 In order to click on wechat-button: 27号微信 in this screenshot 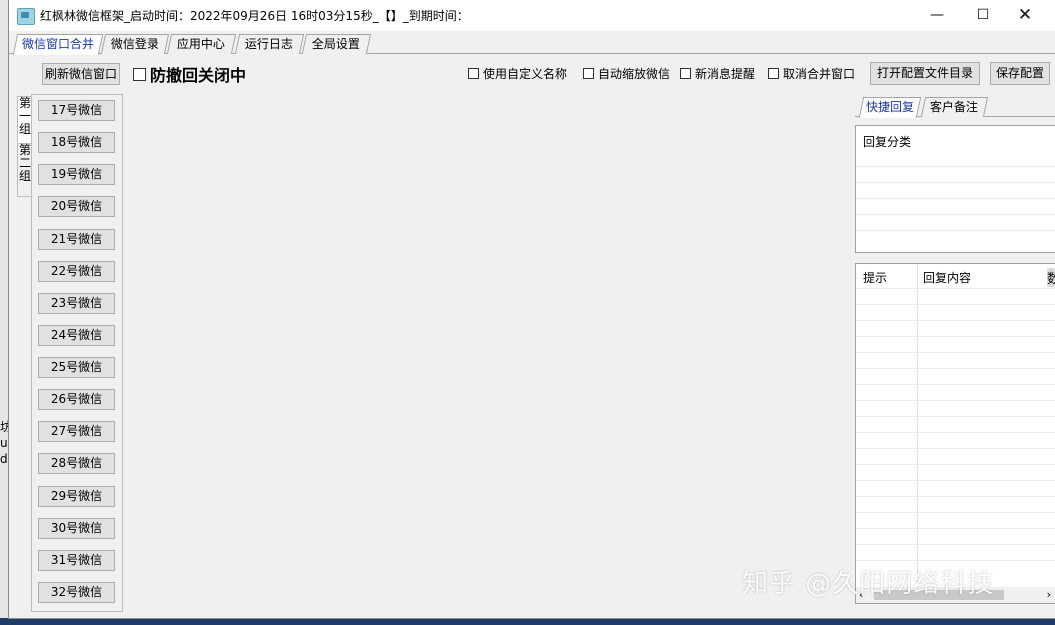, I will do `click(76, 432)`.